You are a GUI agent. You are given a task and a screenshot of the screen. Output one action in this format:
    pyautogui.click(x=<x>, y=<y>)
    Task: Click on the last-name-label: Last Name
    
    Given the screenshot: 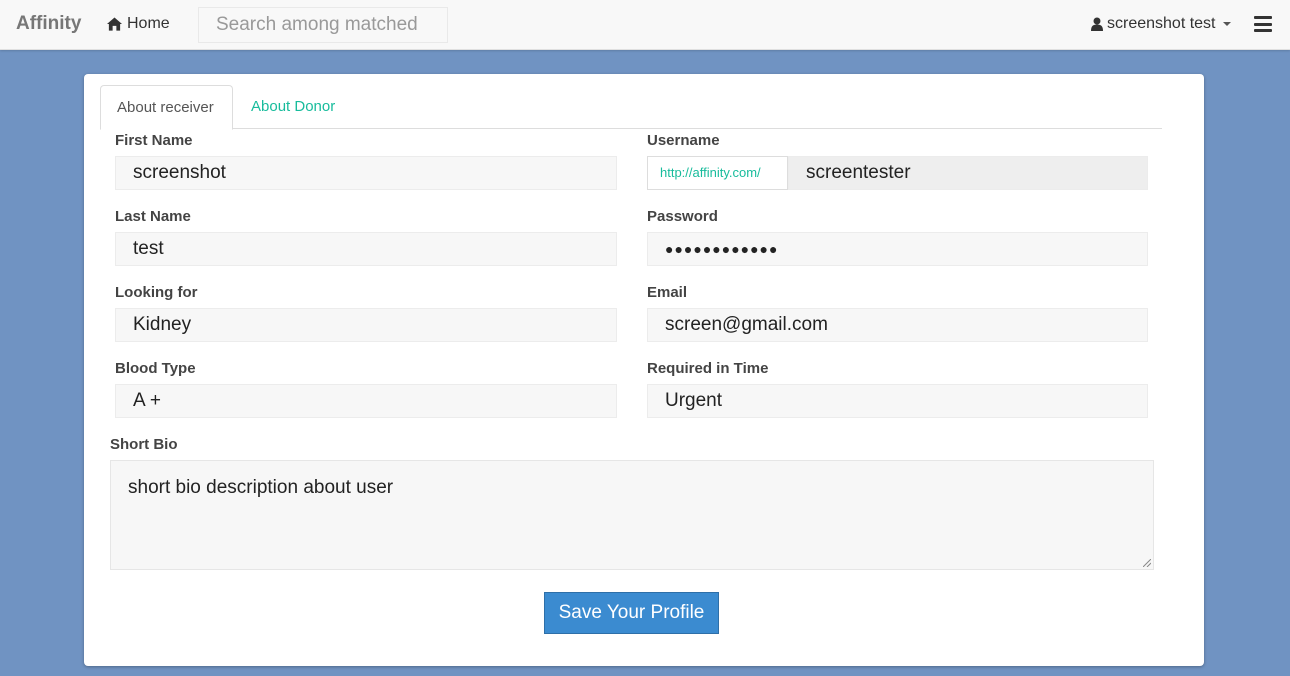 What is the action you would take?
    pyautogui.click(x=153, y=216)
    